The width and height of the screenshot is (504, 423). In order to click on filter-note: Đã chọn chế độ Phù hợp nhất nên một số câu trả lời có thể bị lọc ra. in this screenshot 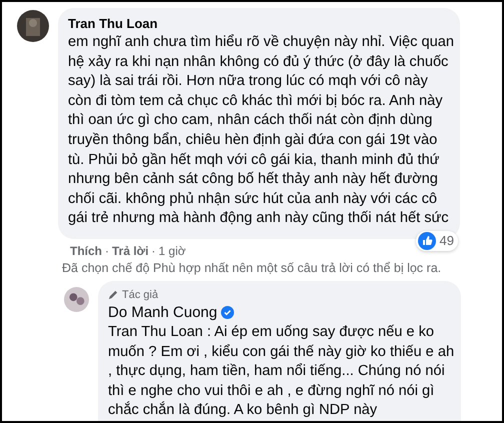, I will do `click(252, 267)`.